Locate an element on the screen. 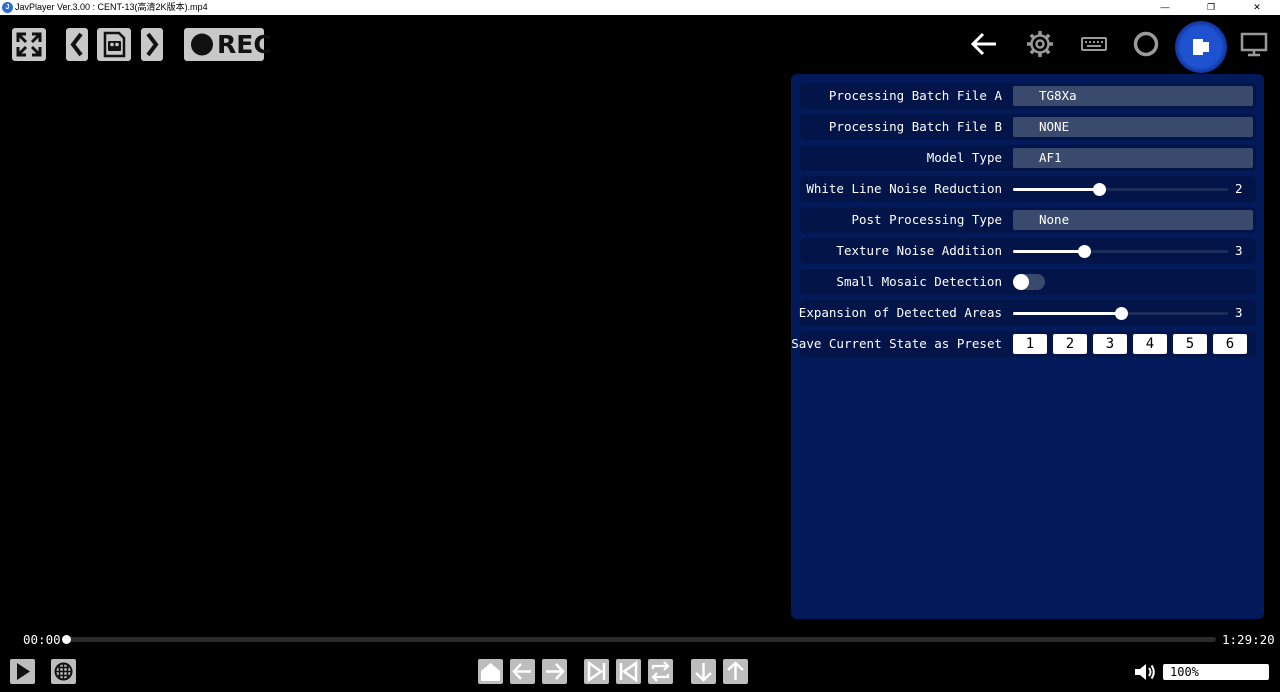 Image resolution: width=1280 pixels, height=692 pixels. setting-row-small-mosaic: Small Mosaic Detection is located at coordinates (1028, 282).